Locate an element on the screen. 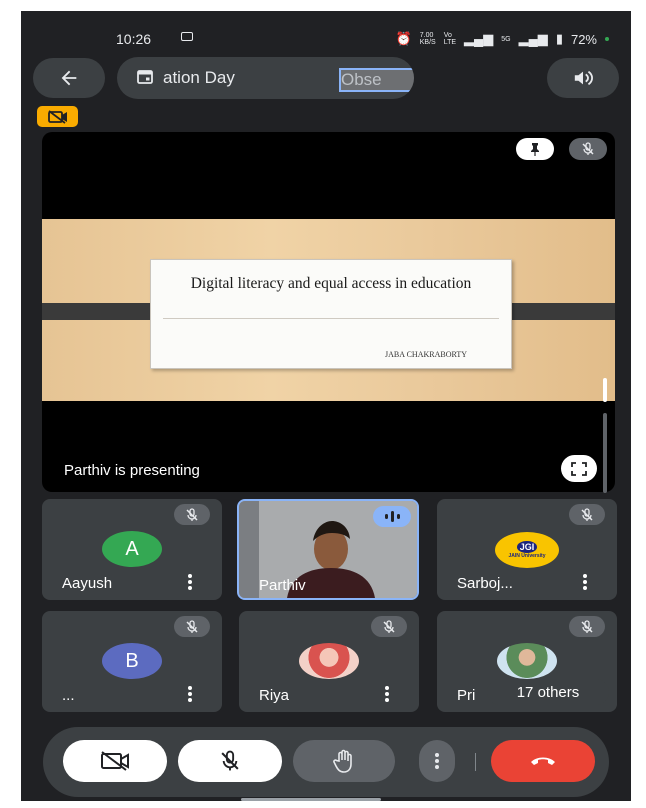 Image resolution: width=646 pixels, height=808 pixels. avatar-initial: B is located at coordinates (132, 660).